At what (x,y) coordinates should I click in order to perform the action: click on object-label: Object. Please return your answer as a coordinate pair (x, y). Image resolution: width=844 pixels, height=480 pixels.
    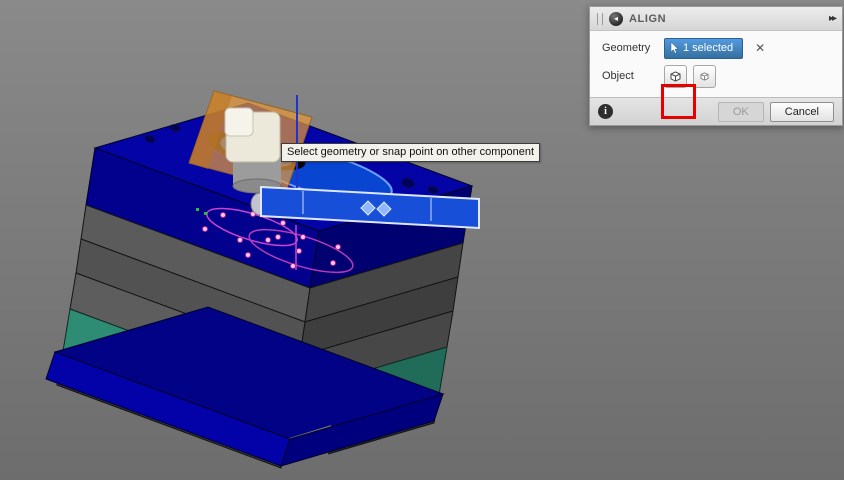
    Looking at the image, I should click on (618, 76).